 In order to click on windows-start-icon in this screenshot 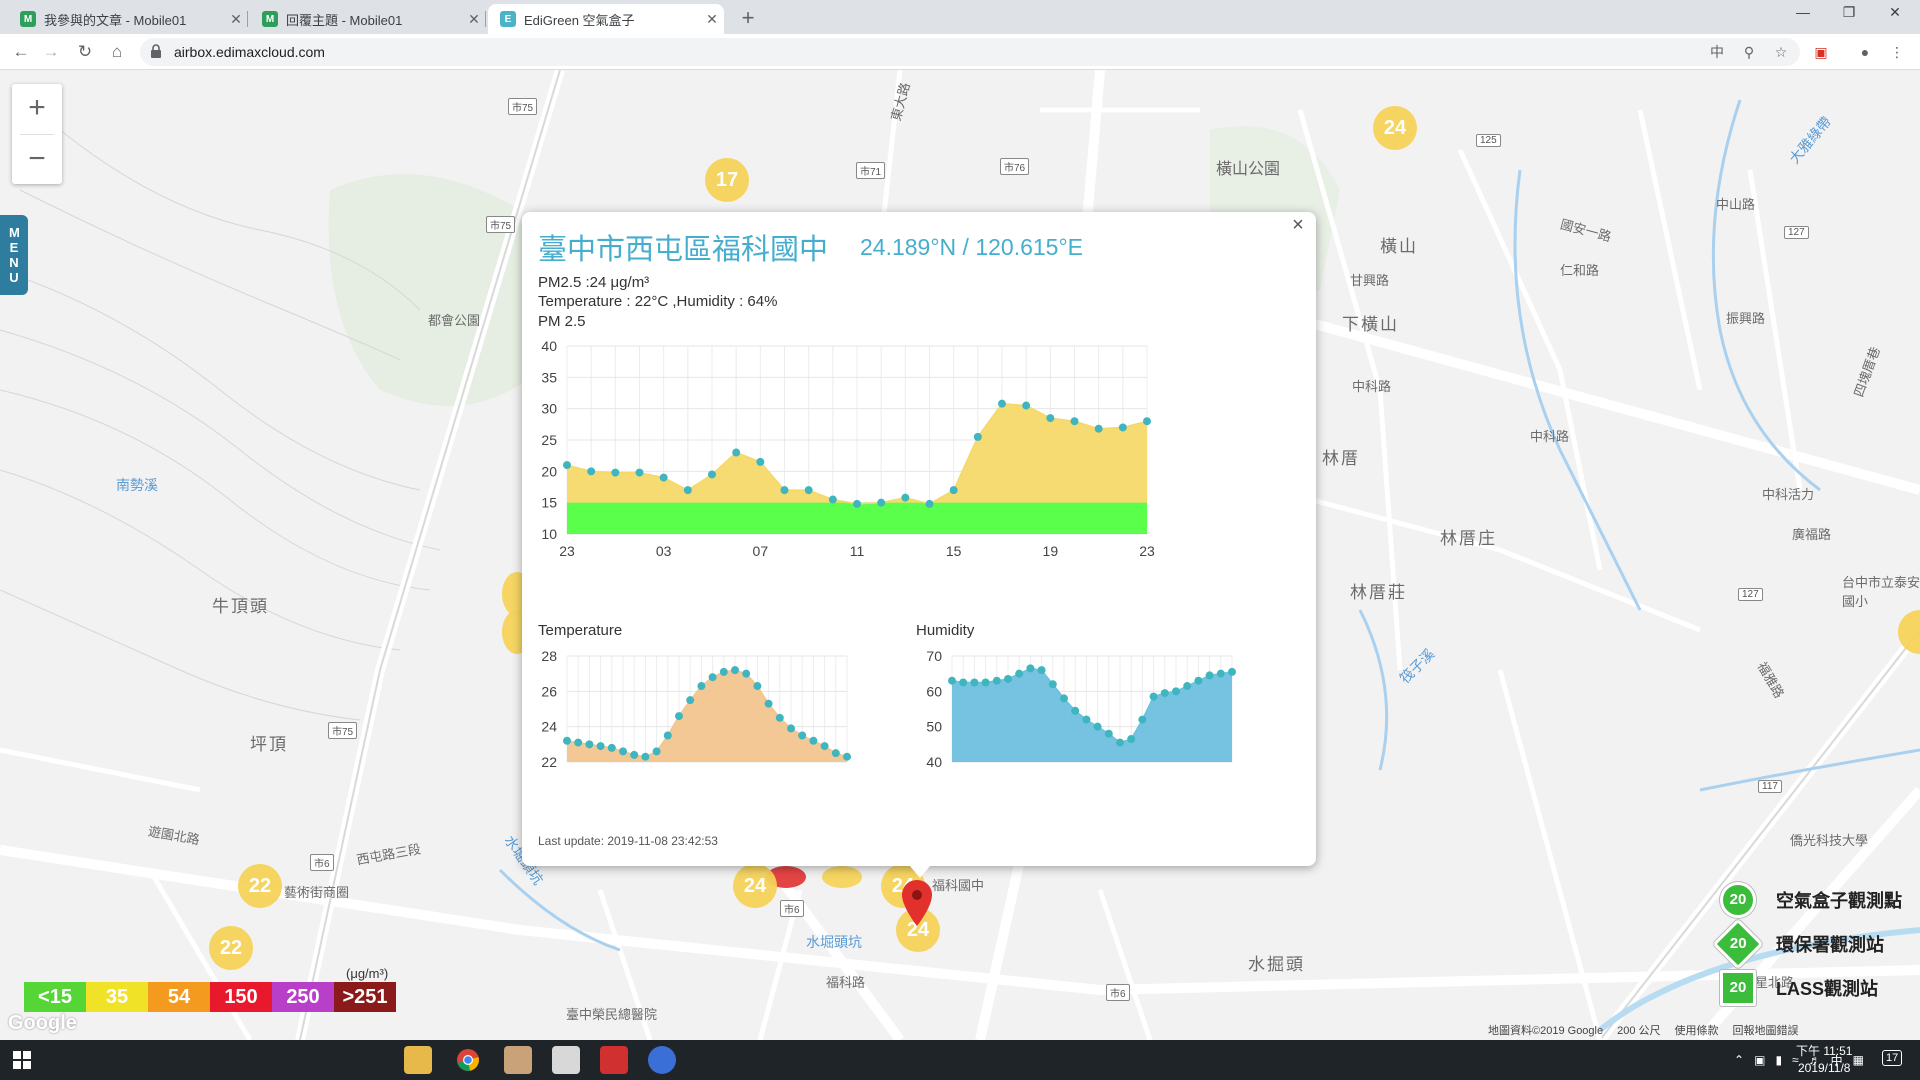, I will do `click(22, 1060)`.